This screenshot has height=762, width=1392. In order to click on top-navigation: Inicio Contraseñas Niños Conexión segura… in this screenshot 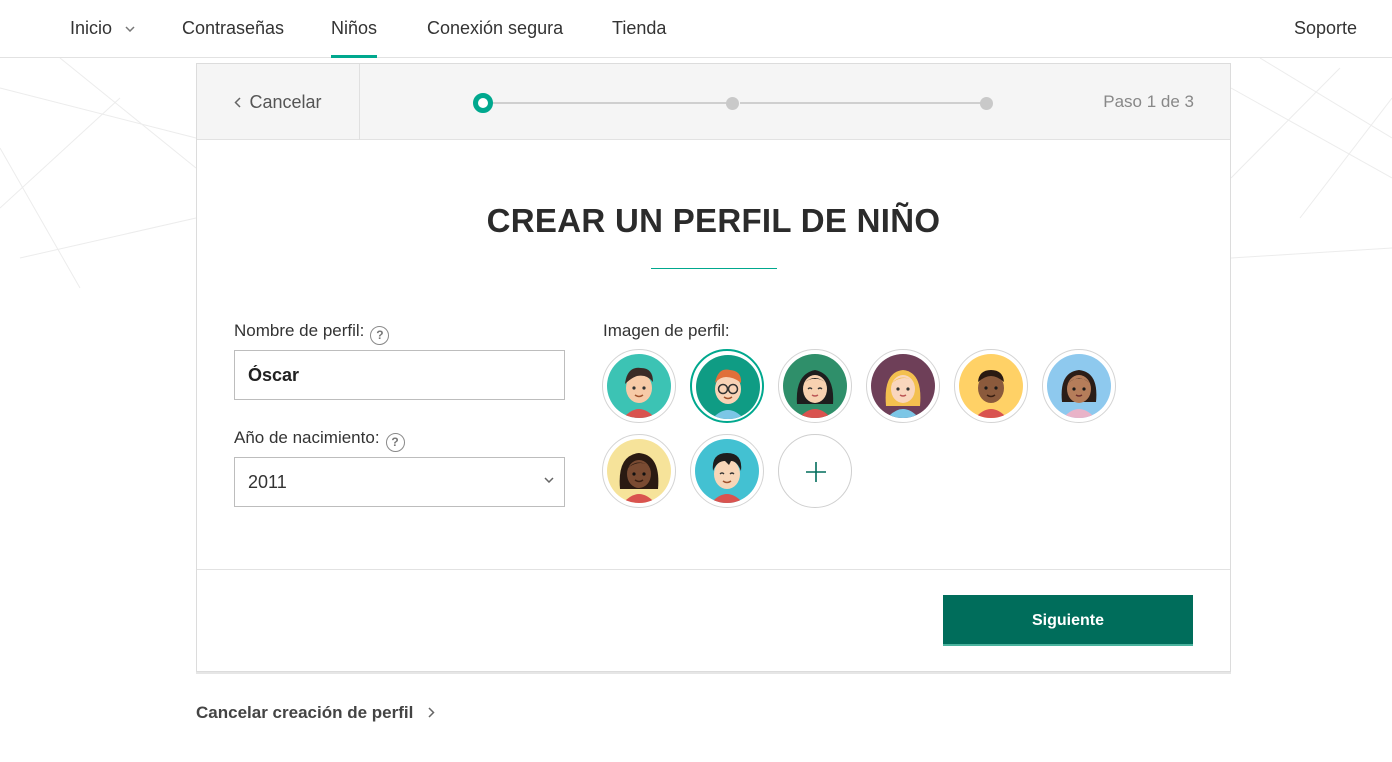, I will do `click(696, 29)`.